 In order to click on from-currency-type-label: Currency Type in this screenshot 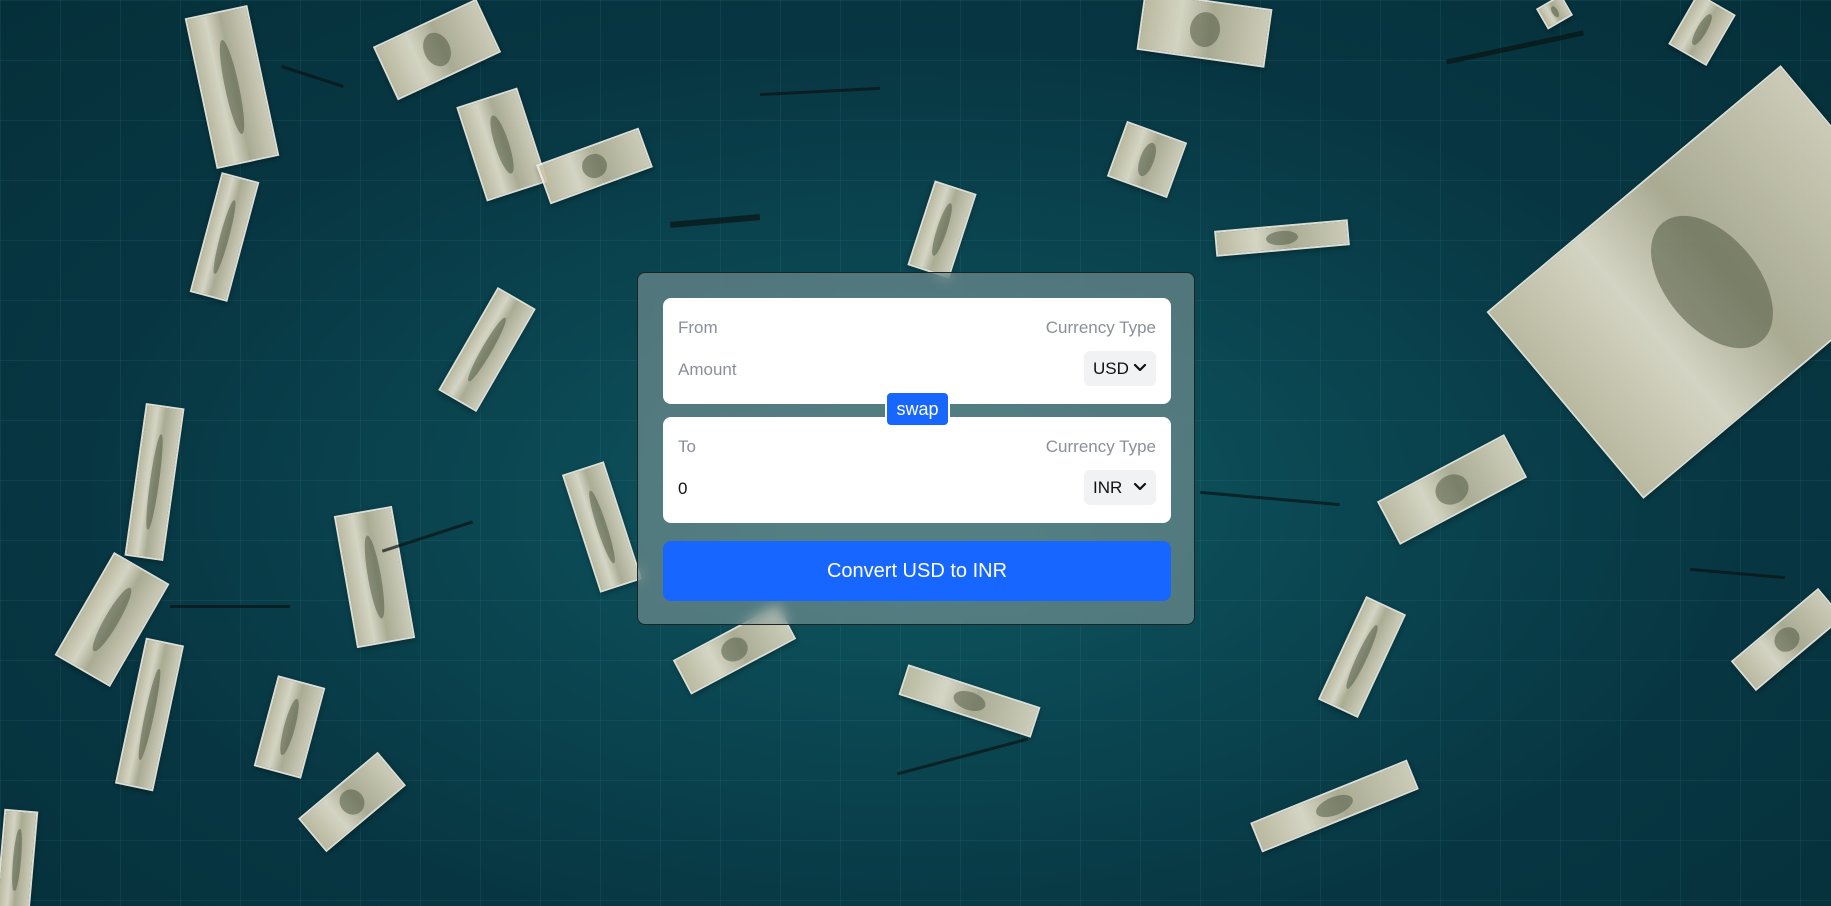, I will do `click(1100, 327)`.